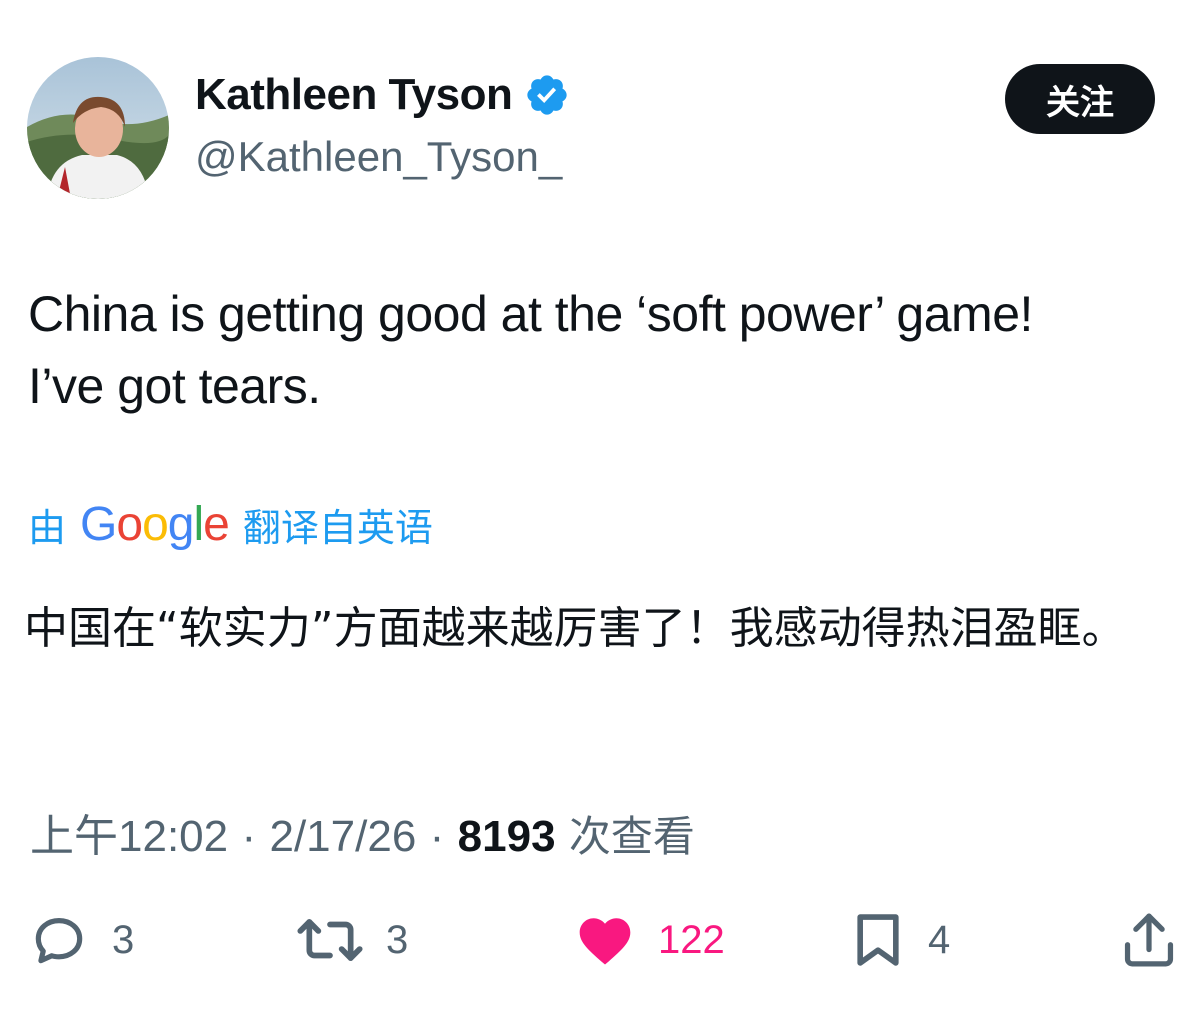  I want to click on share-icon, so click(1149, 940).